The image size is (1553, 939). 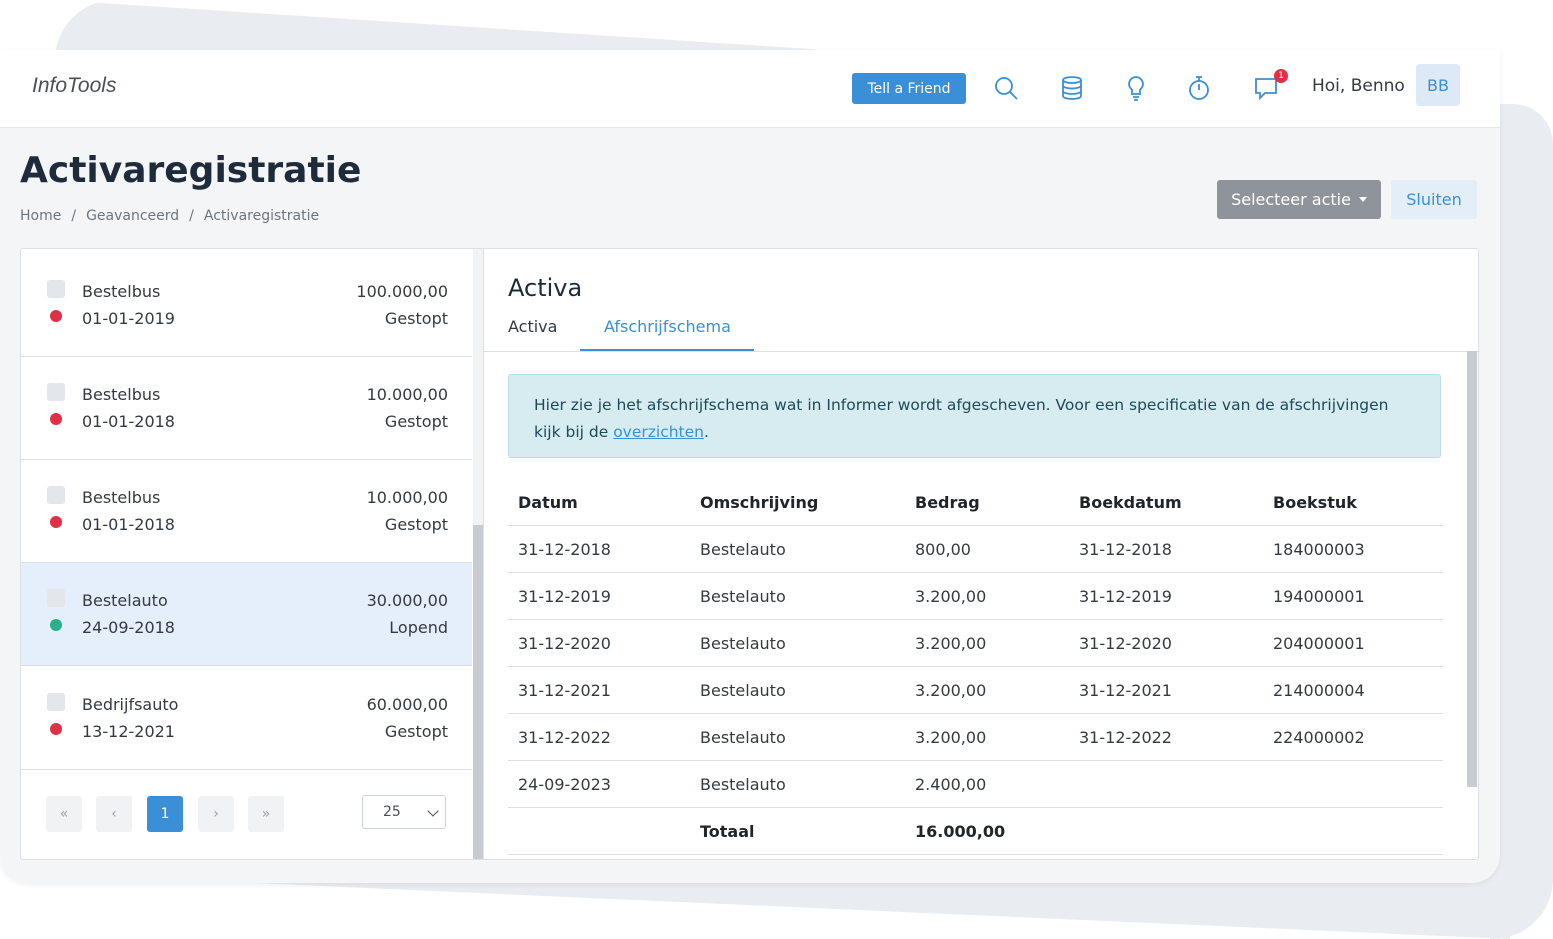 I want to click on stopwatch-icon, so click(x=1199, y=88).